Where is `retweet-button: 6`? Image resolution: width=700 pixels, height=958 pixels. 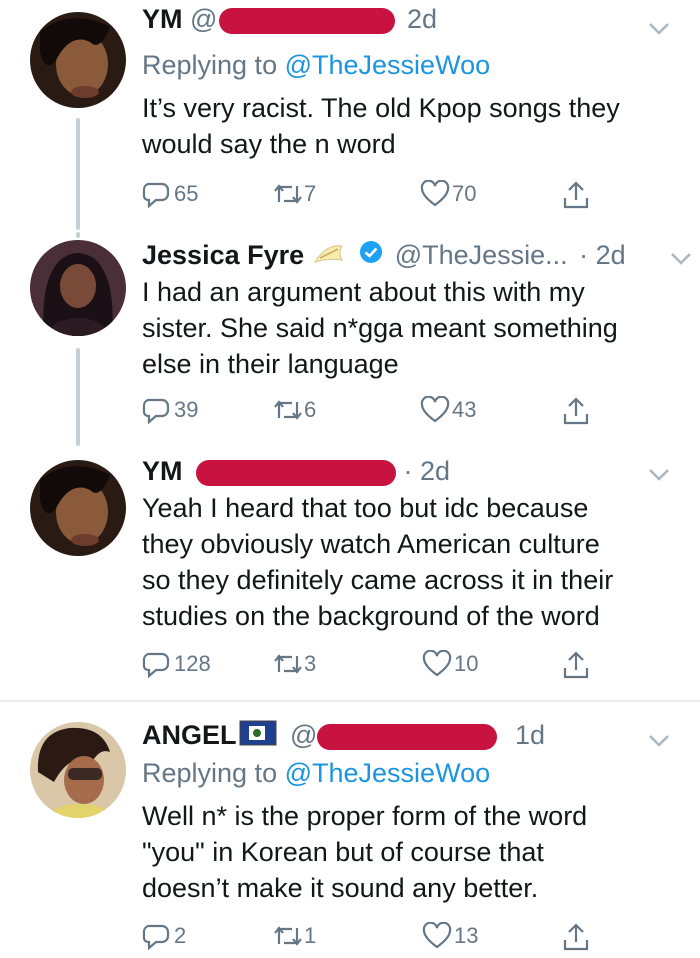
retweet-button: 6 is located at coordinates (294, 410).